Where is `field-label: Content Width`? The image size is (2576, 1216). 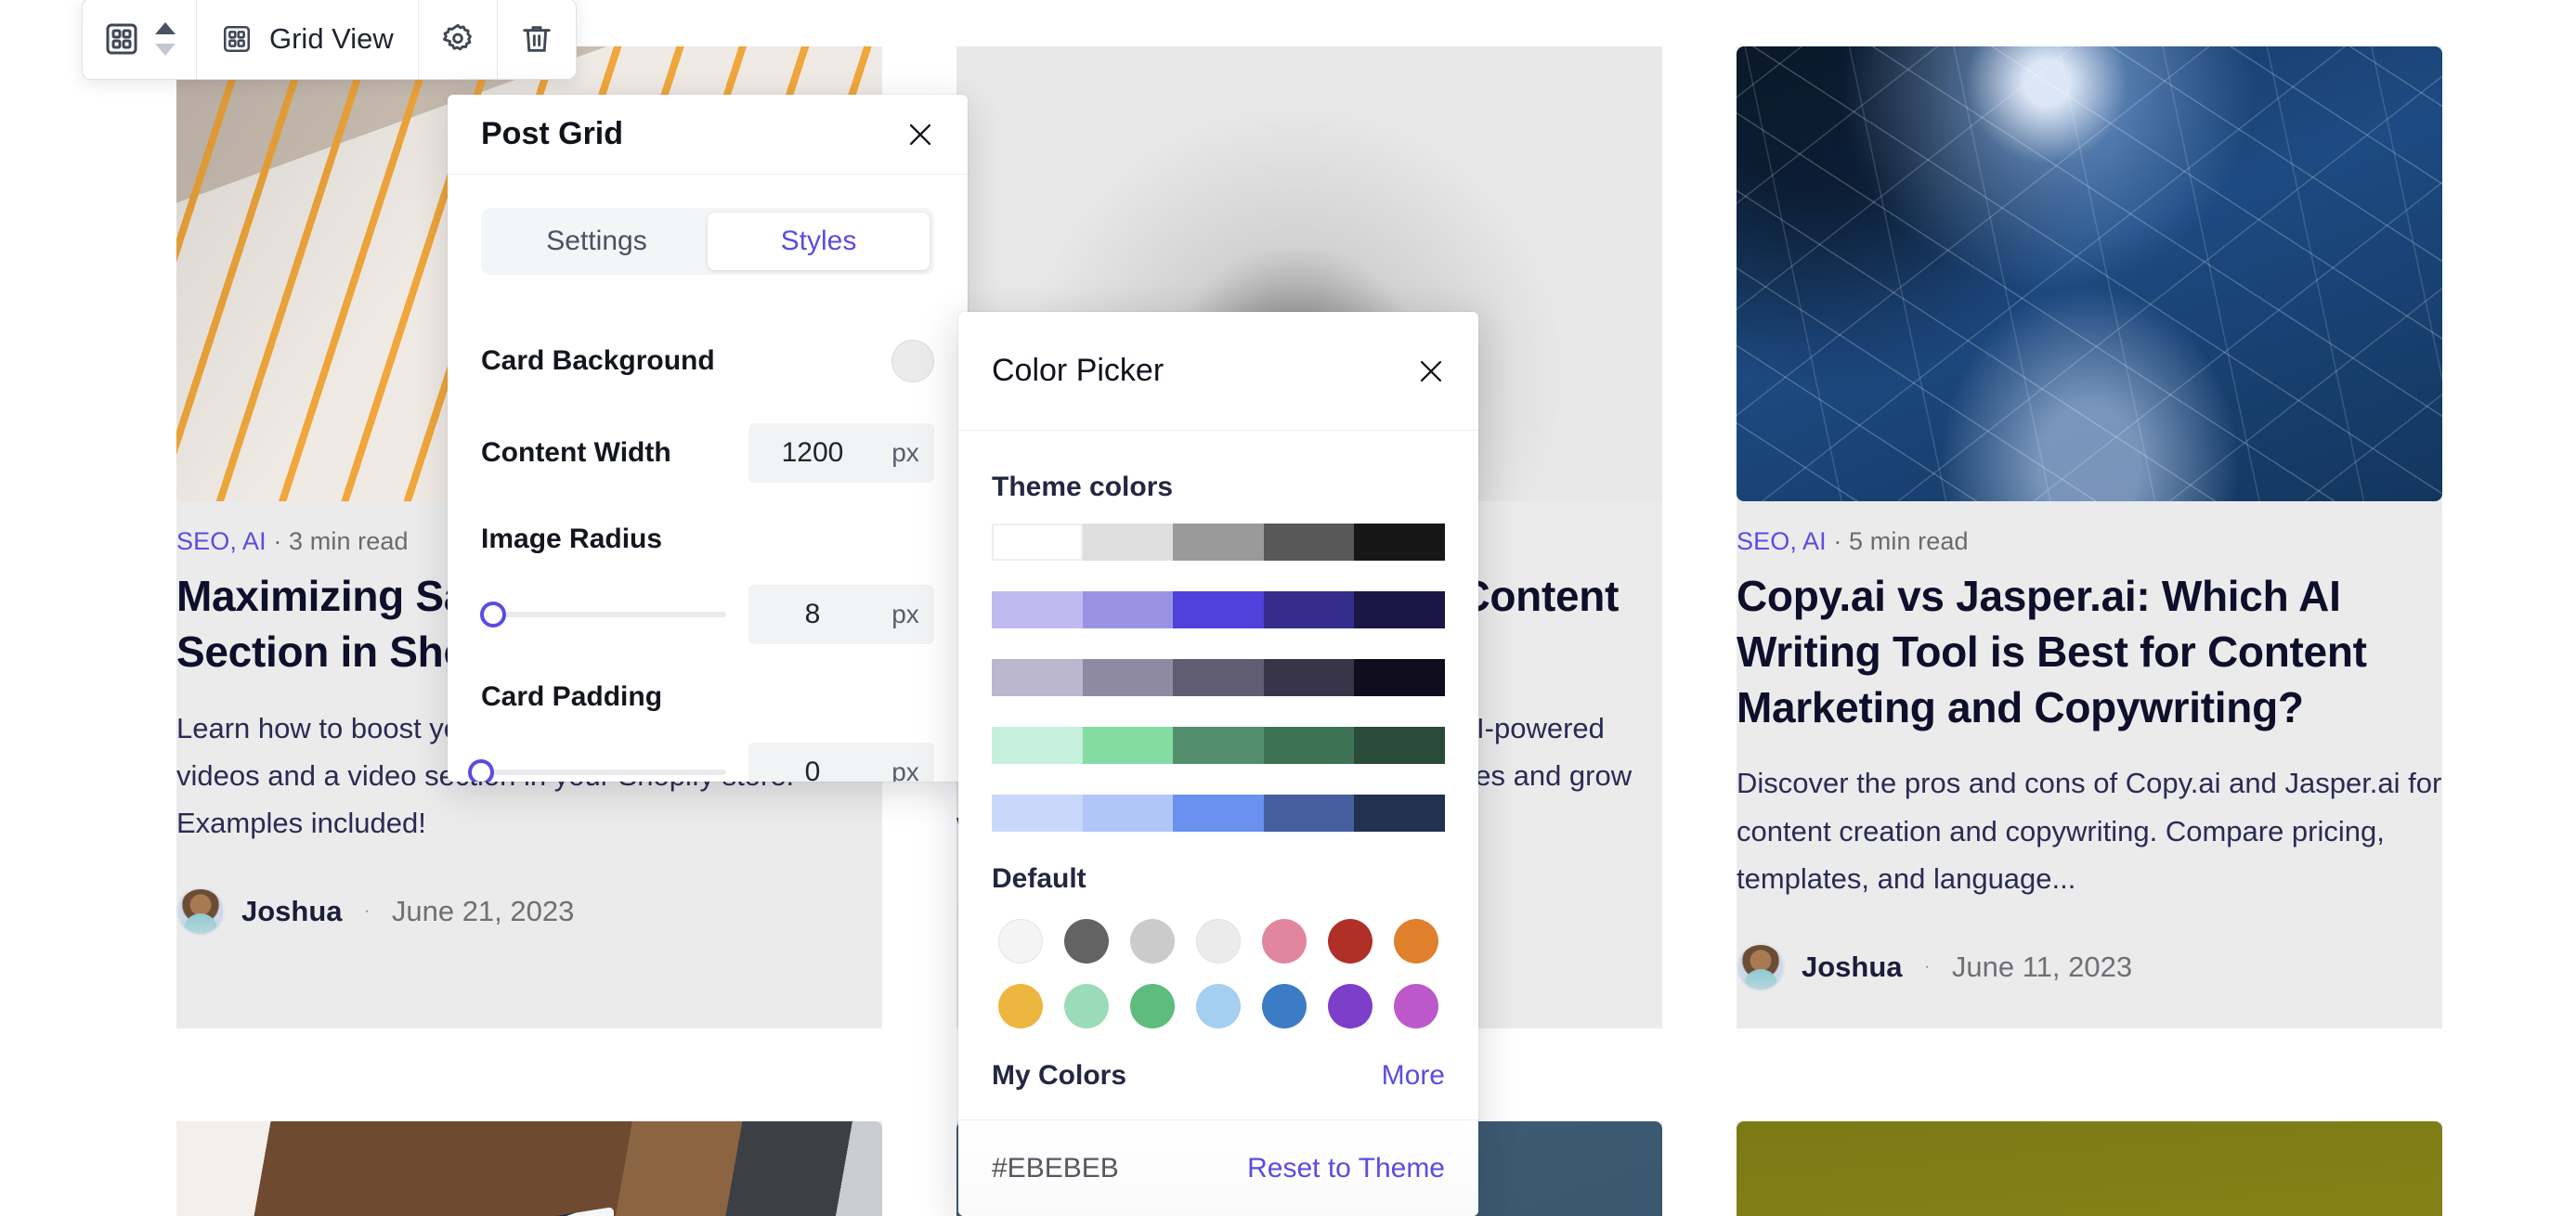 field-label: Content Width is located at coordinates (576, 452).